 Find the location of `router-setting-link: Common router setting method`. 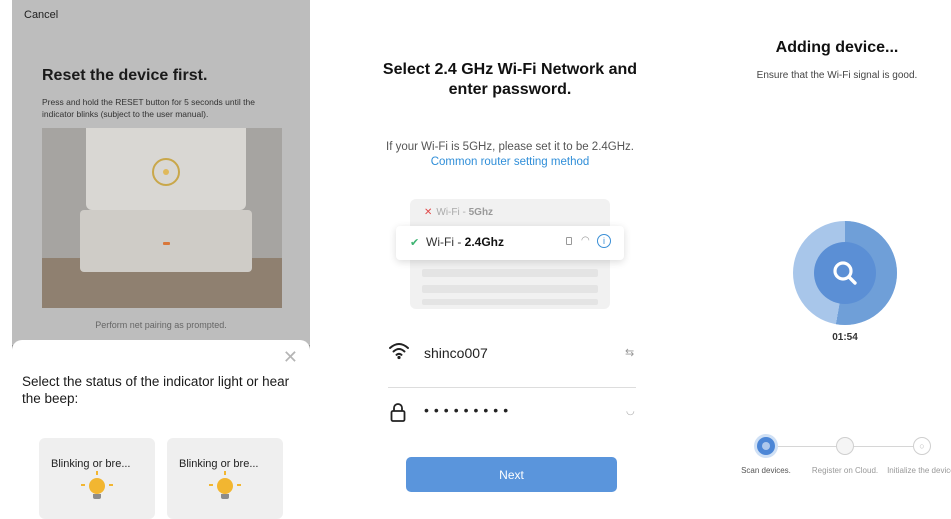

router-setting-link: Common router setting method is located at coordinates (510, 162).